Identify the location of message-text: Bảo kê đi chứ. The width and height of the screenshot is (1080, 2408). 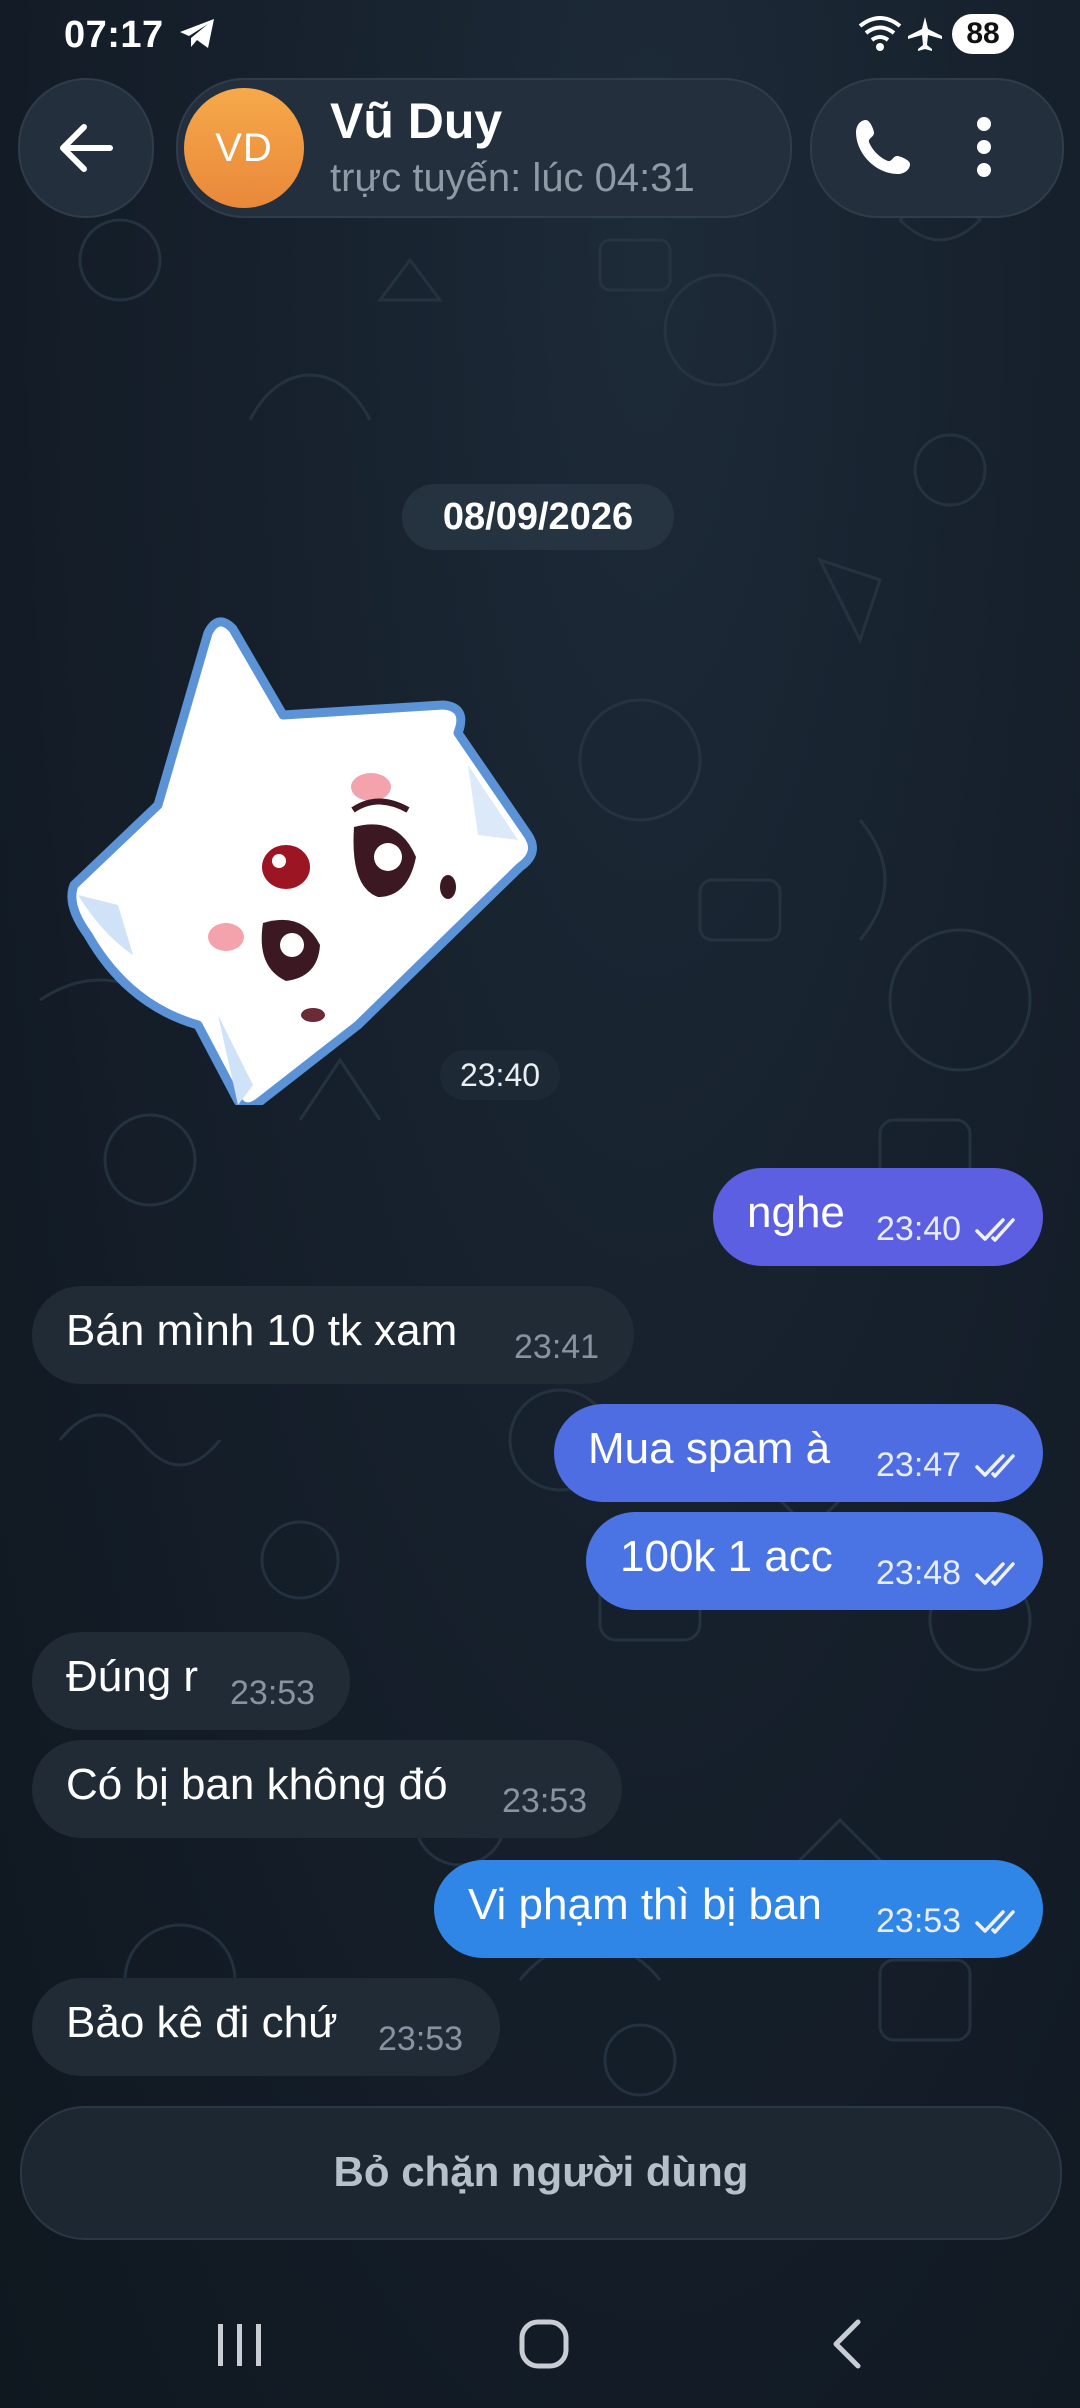
(202, 2022).